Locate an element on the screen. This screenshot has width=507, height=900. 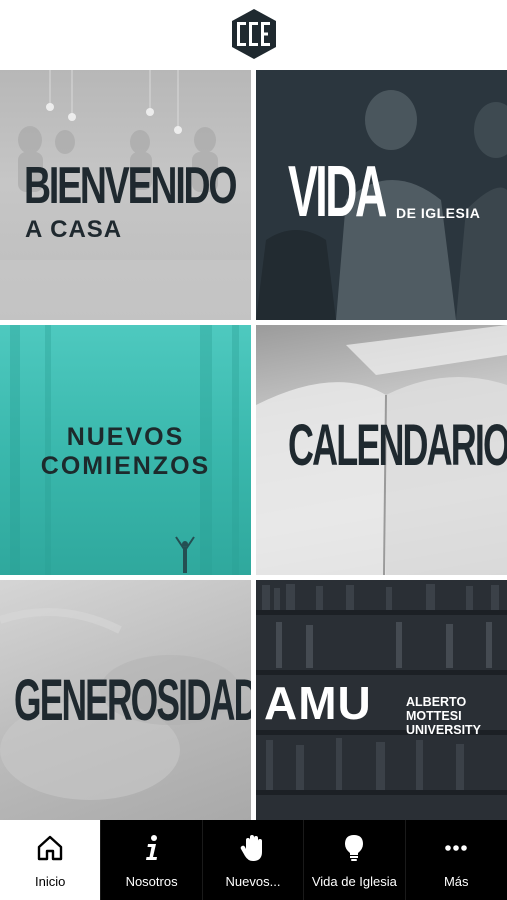
tab-inicio: Inicio is located at coordinates (51, 860).